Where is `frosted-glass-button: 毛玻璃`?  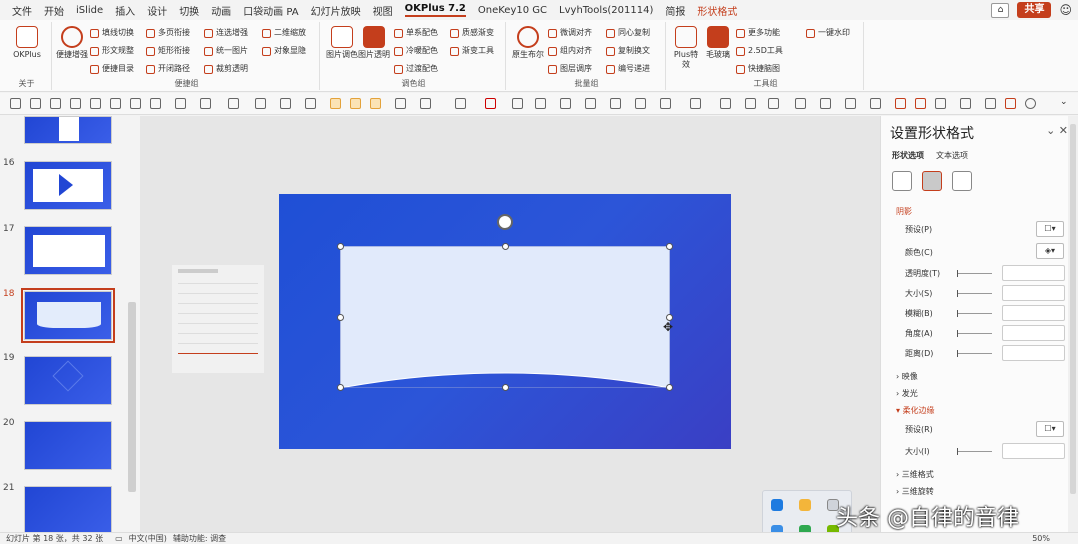
frosted-glass-button: 毛玻璃 is located at coordinates (718, 43).